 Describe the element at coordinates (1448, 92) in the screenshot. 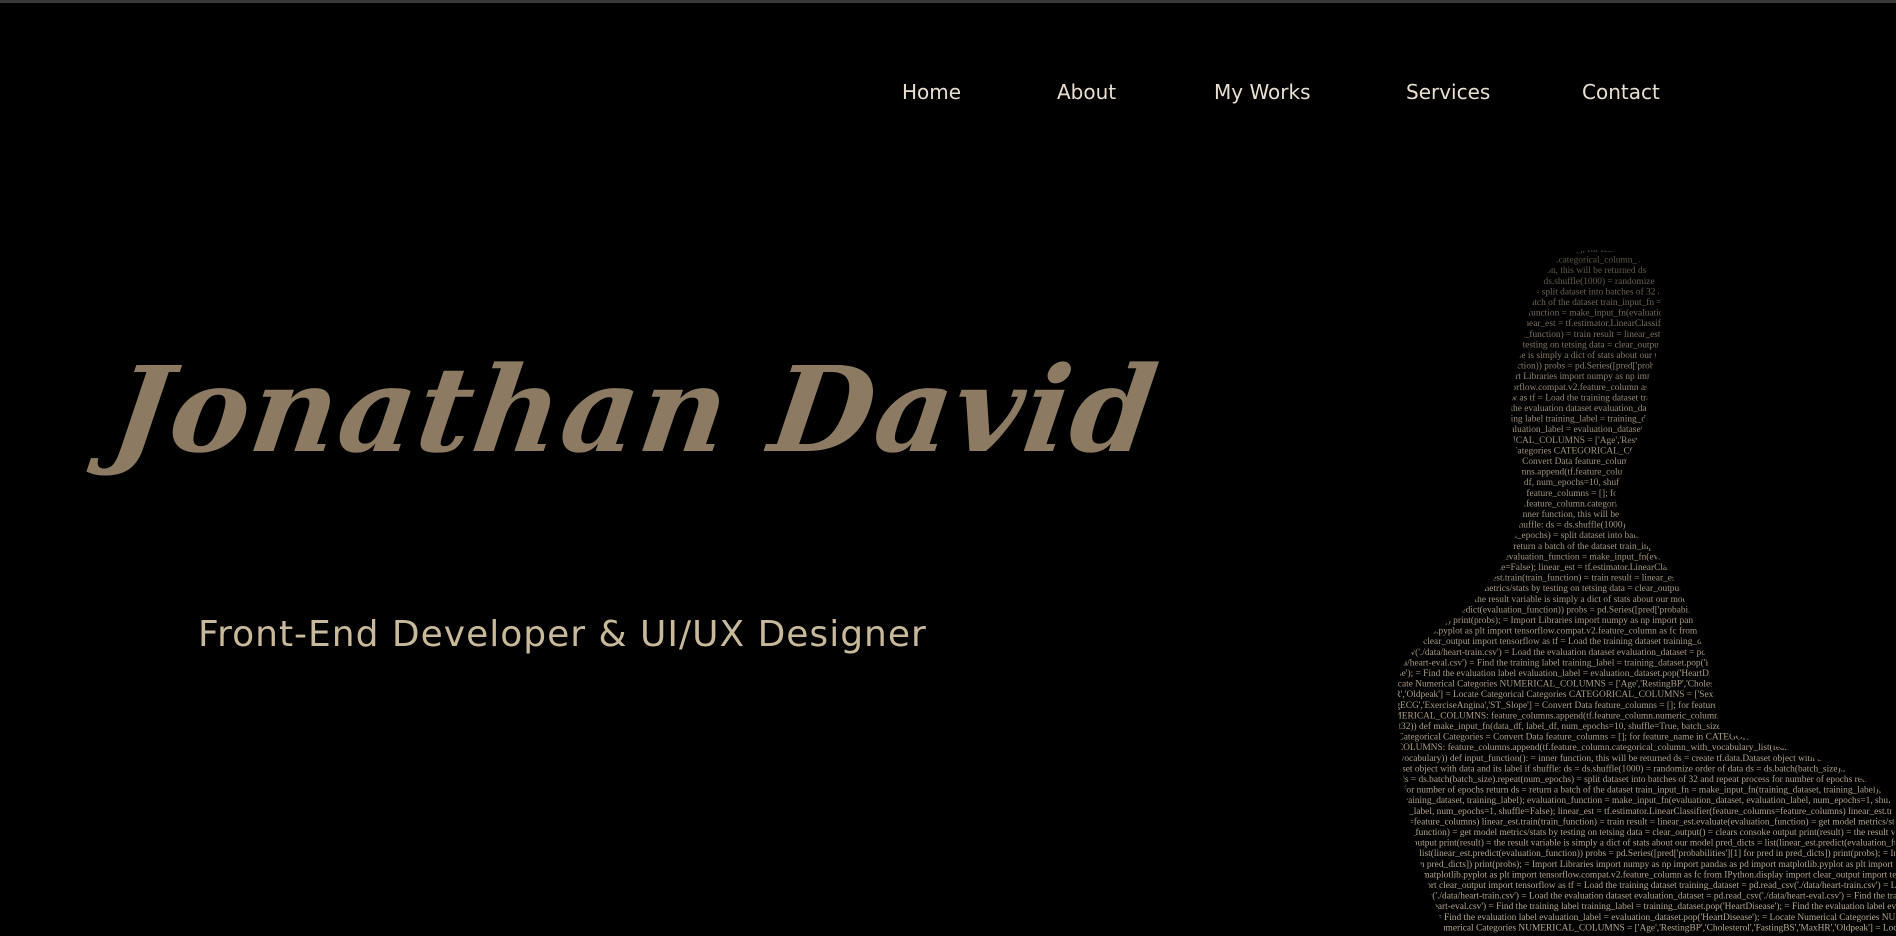

I see `nav-link-services: Services` at that location.